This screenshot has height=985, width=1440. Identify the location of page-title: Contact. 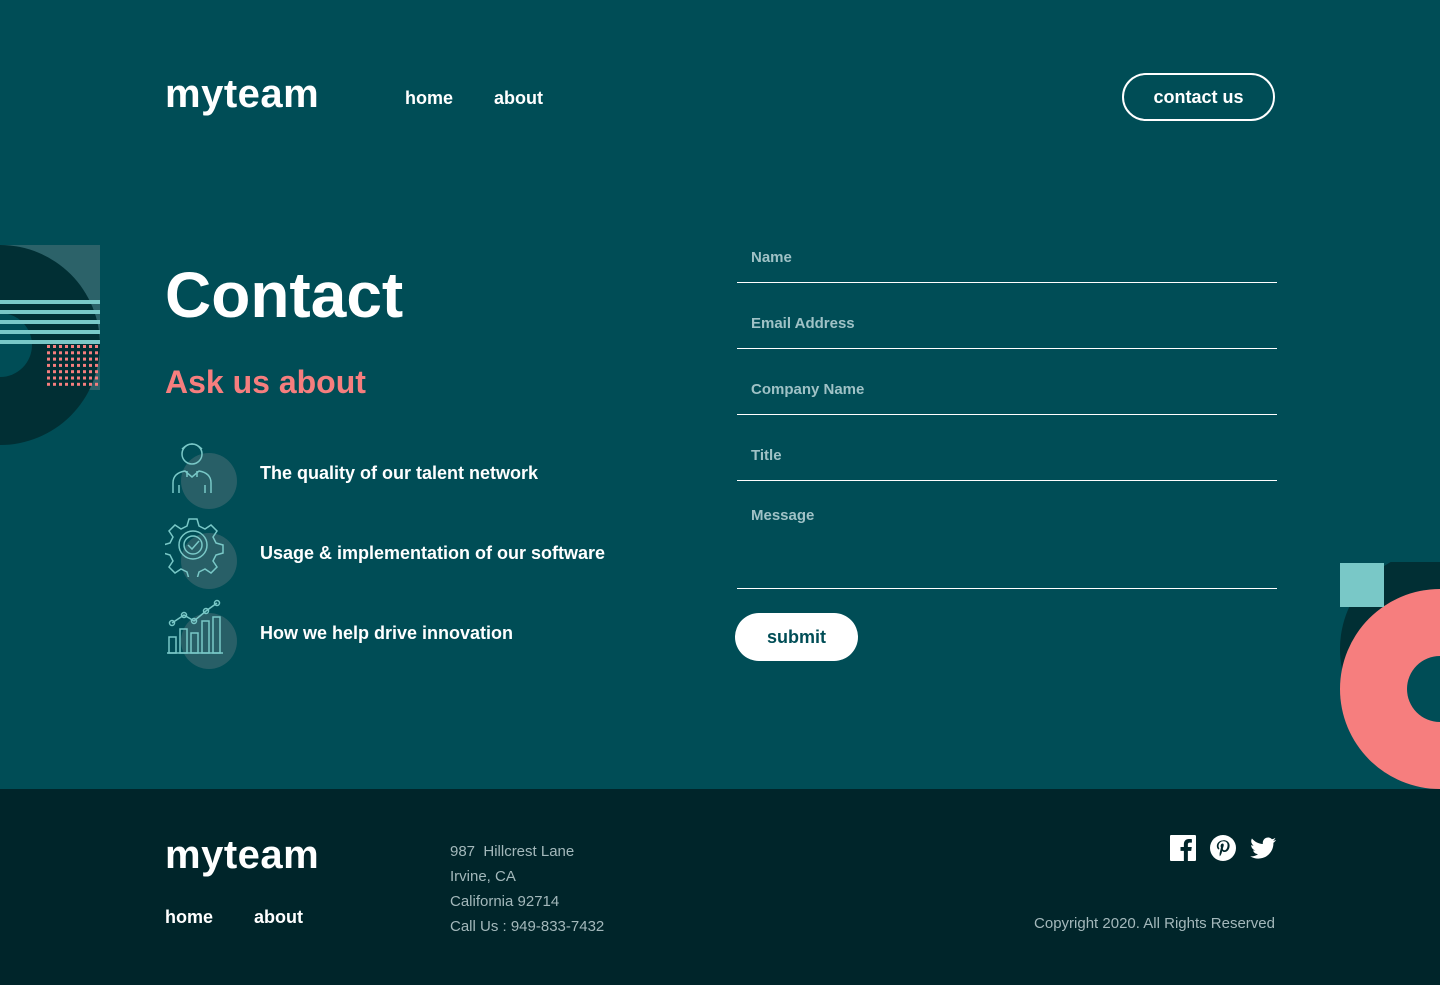
(284, 295).